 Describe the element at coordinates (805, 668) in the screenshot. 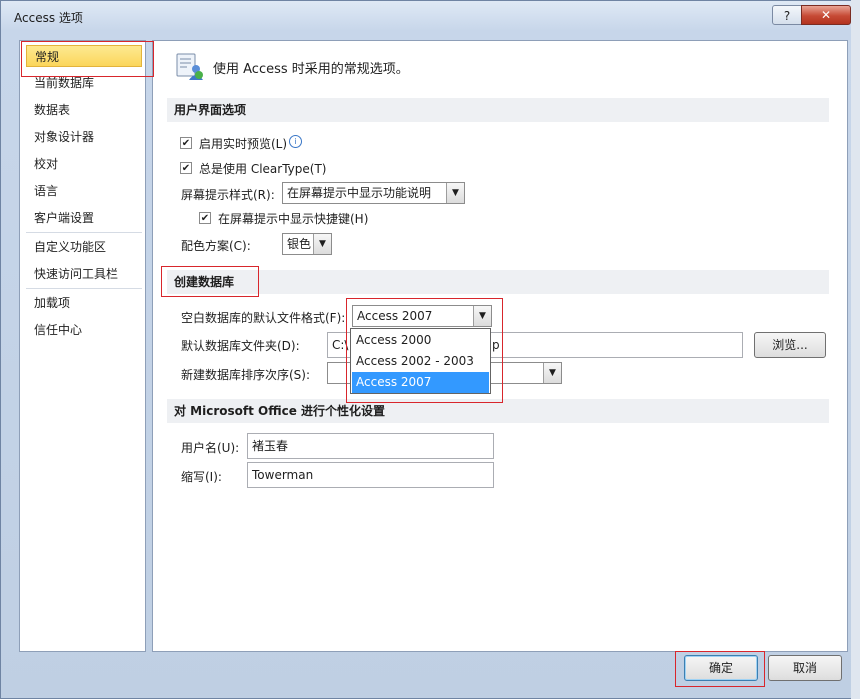

I see `cancel-button: 取消` at that location.